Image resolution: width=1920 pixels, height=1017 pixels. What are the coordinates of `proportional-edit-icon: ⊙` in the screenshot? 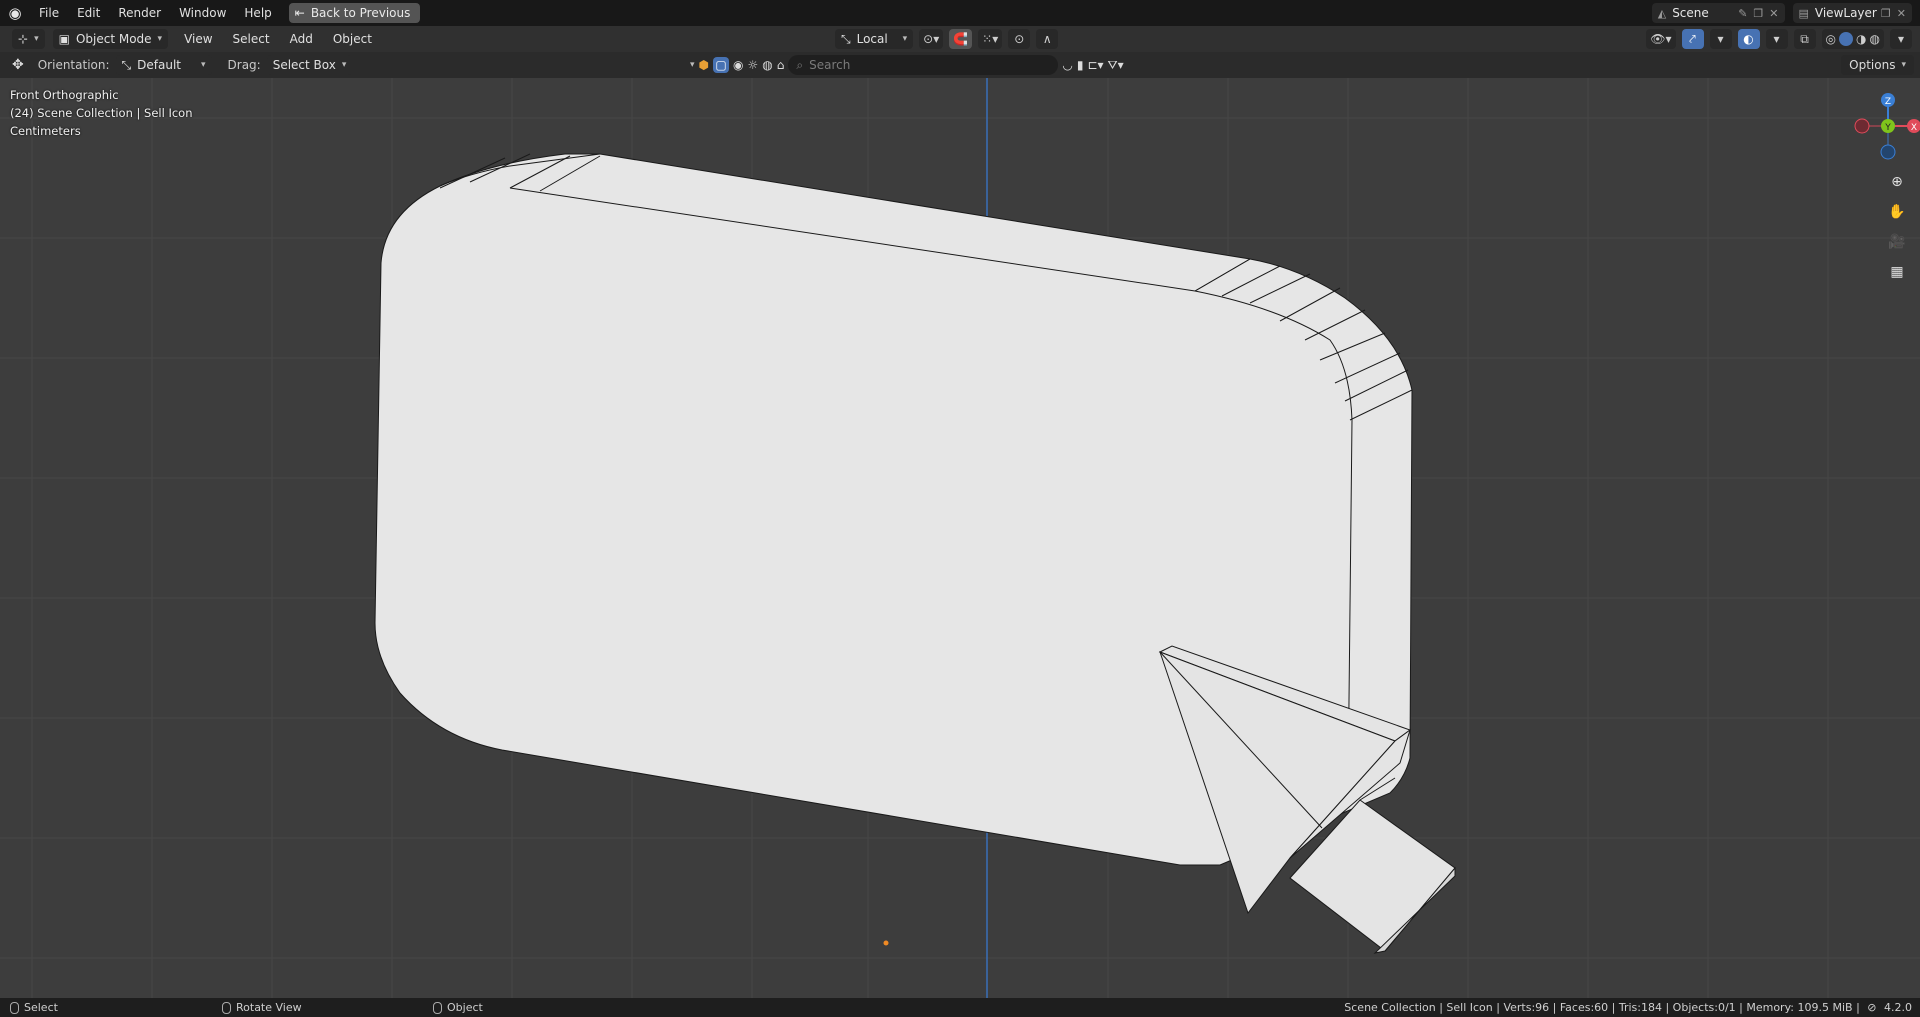 It's located at (1019, 39).